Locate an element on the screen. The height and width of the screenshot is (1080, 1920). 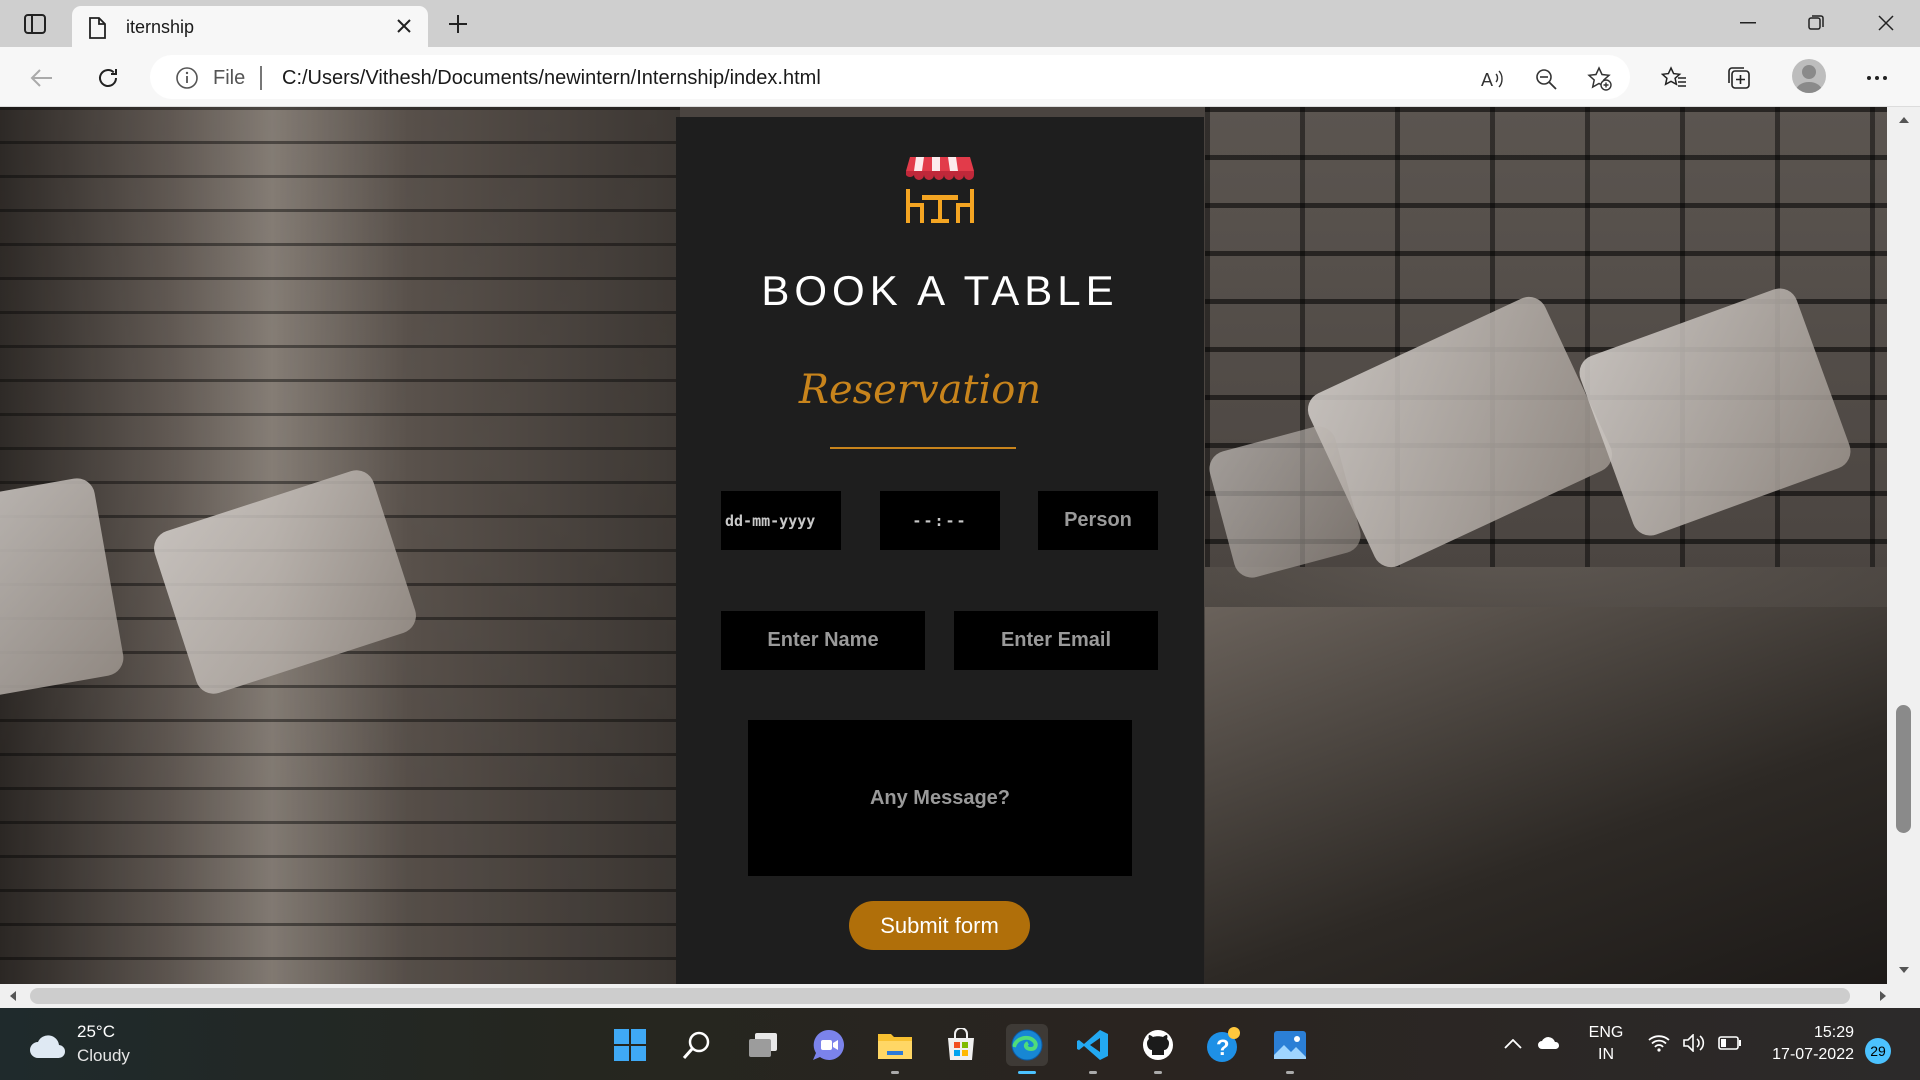
file-explorer-icon is located at coordinates (895, 1049).